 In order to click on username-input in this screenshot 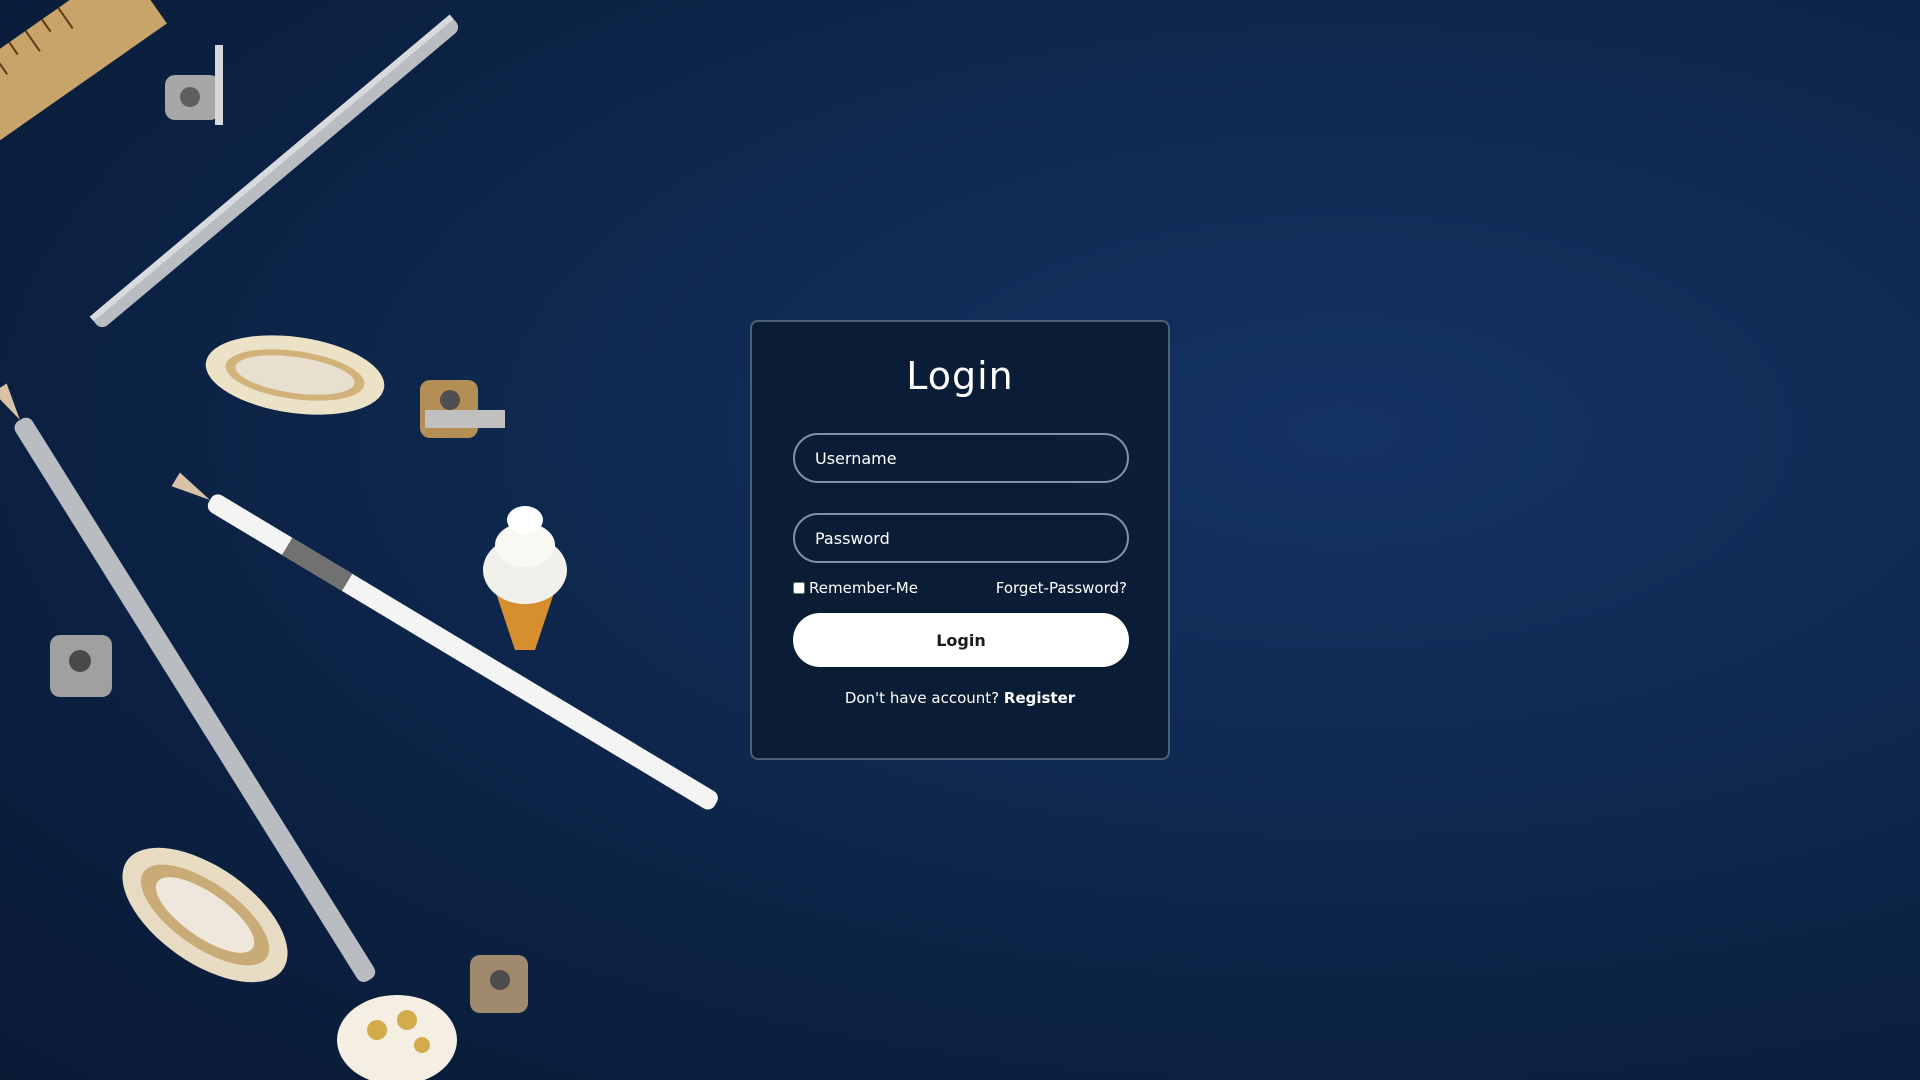, I will do `click(961, 458)`.